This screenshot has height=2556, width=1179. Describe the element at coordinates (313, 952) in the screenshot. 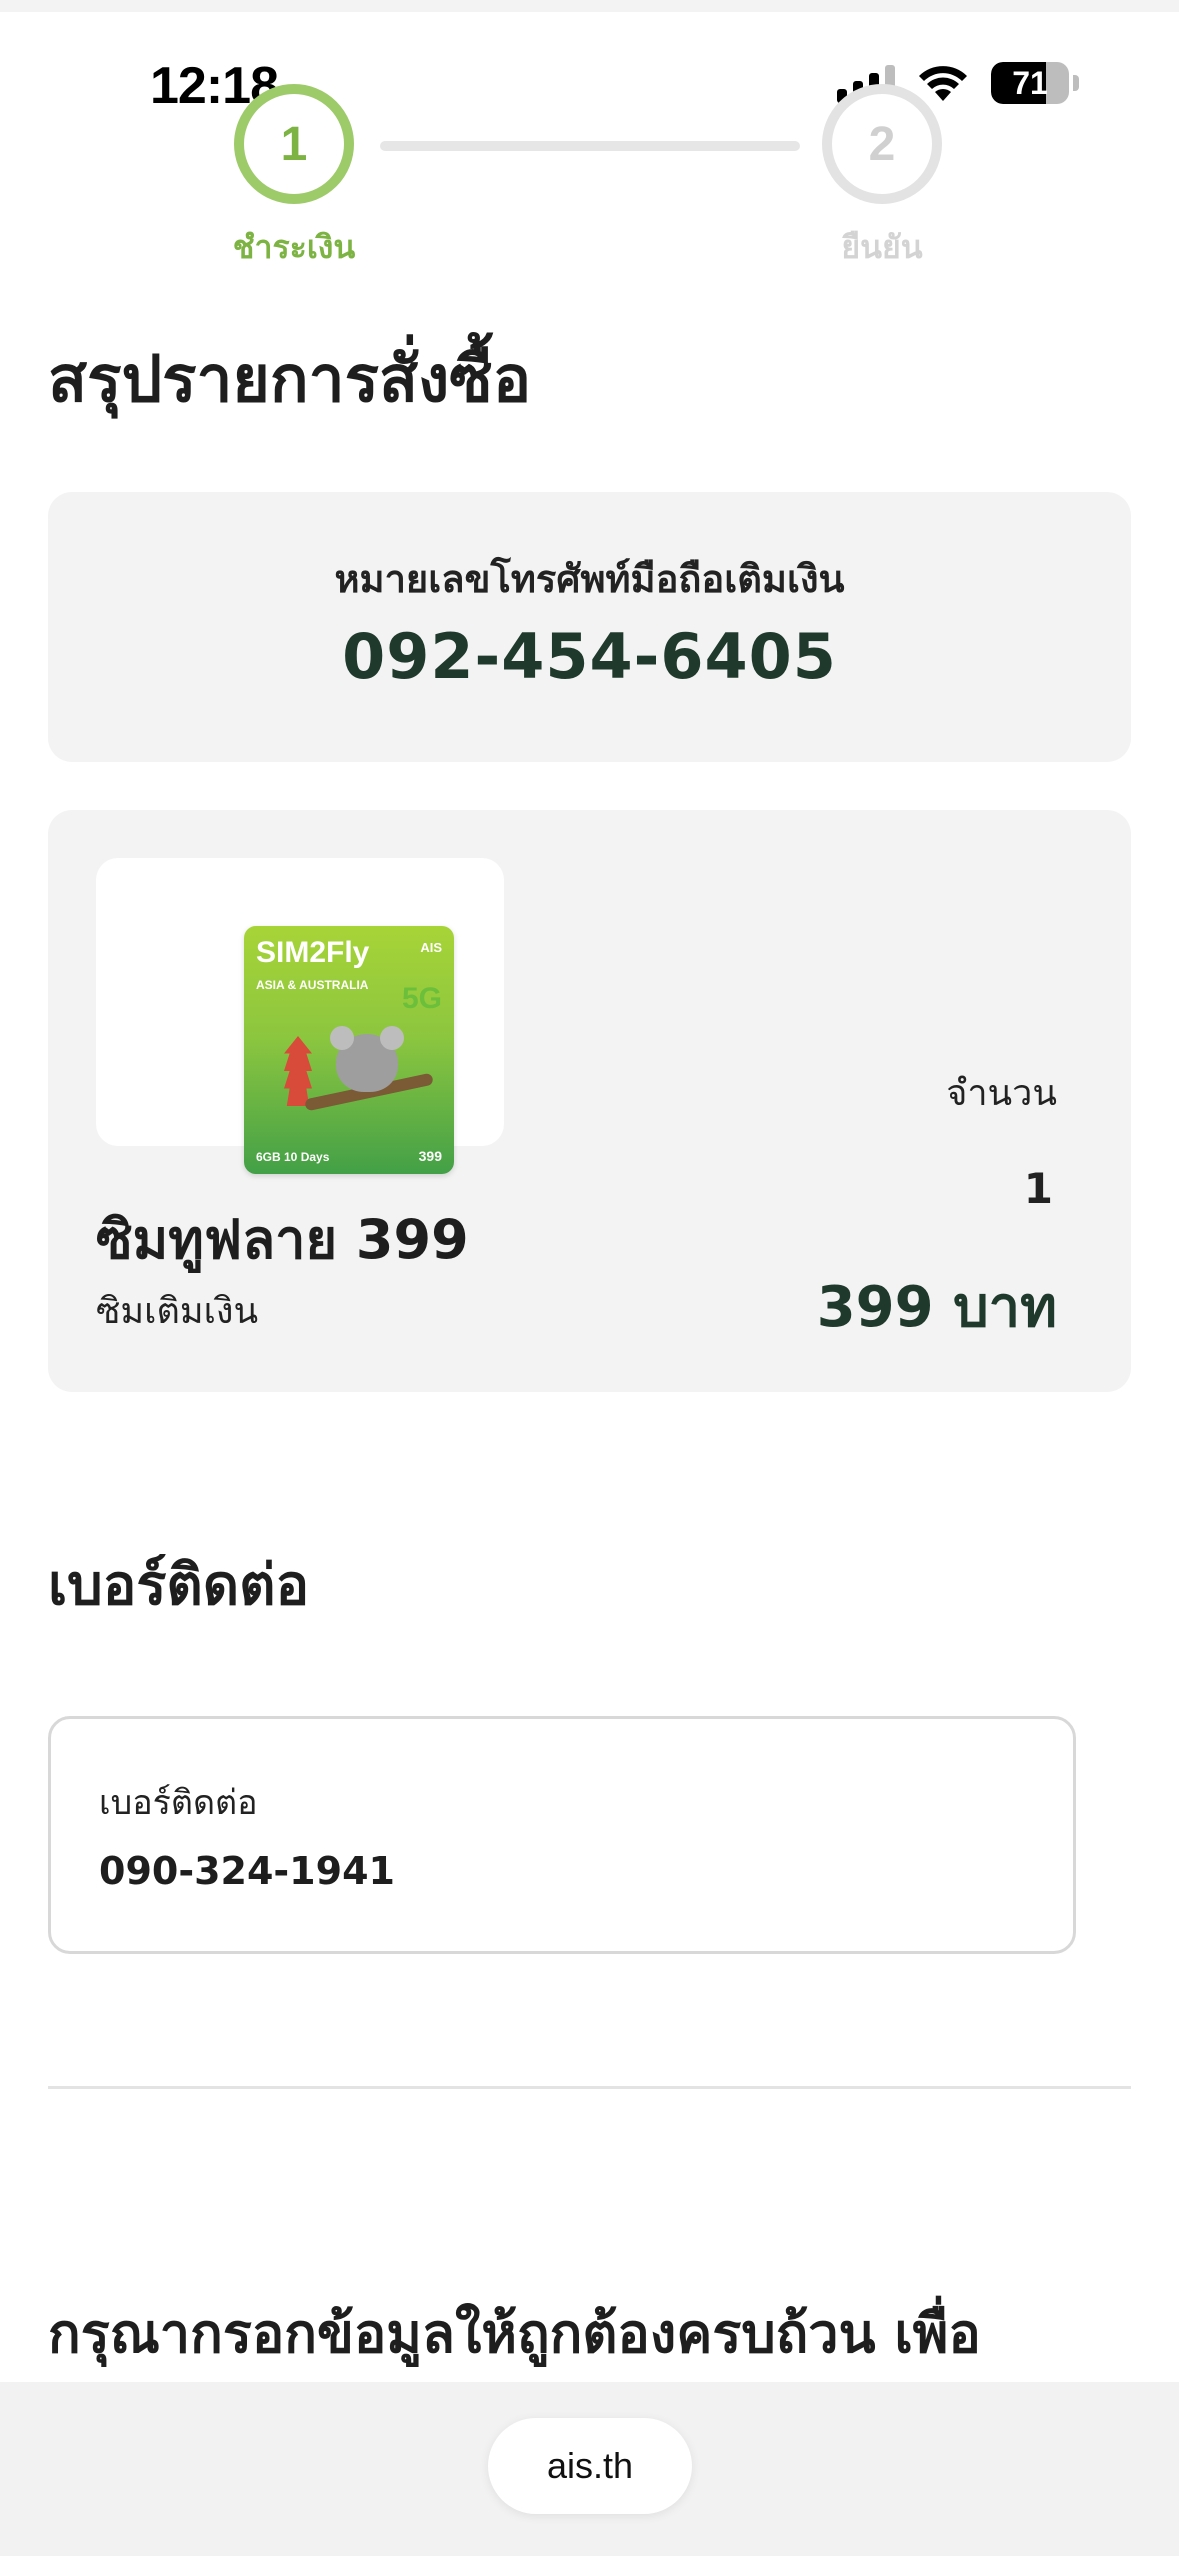

I see `sim-image-title: SIM2Fly` at that location.